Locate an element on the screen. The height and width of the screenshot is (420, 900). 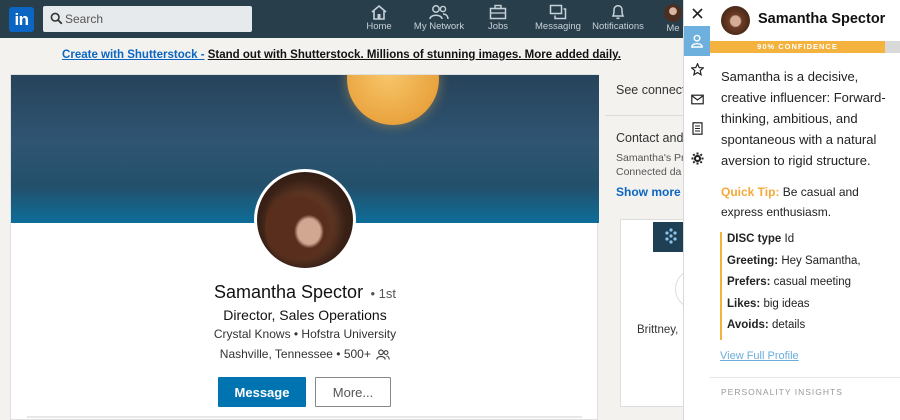
email-icon is located at coordinates (697, 99).